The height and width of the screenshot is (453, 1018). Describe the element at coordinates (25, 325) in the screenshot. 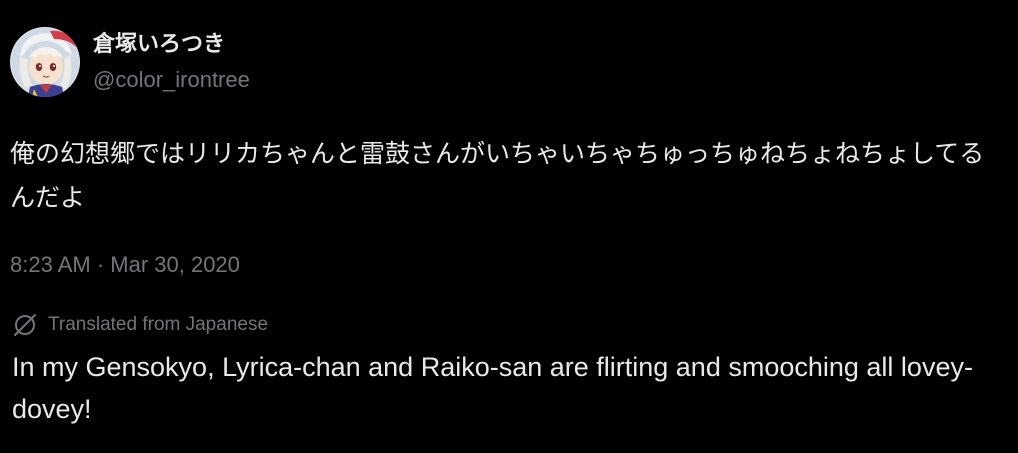

I see `translate-globe-icon` at that location.